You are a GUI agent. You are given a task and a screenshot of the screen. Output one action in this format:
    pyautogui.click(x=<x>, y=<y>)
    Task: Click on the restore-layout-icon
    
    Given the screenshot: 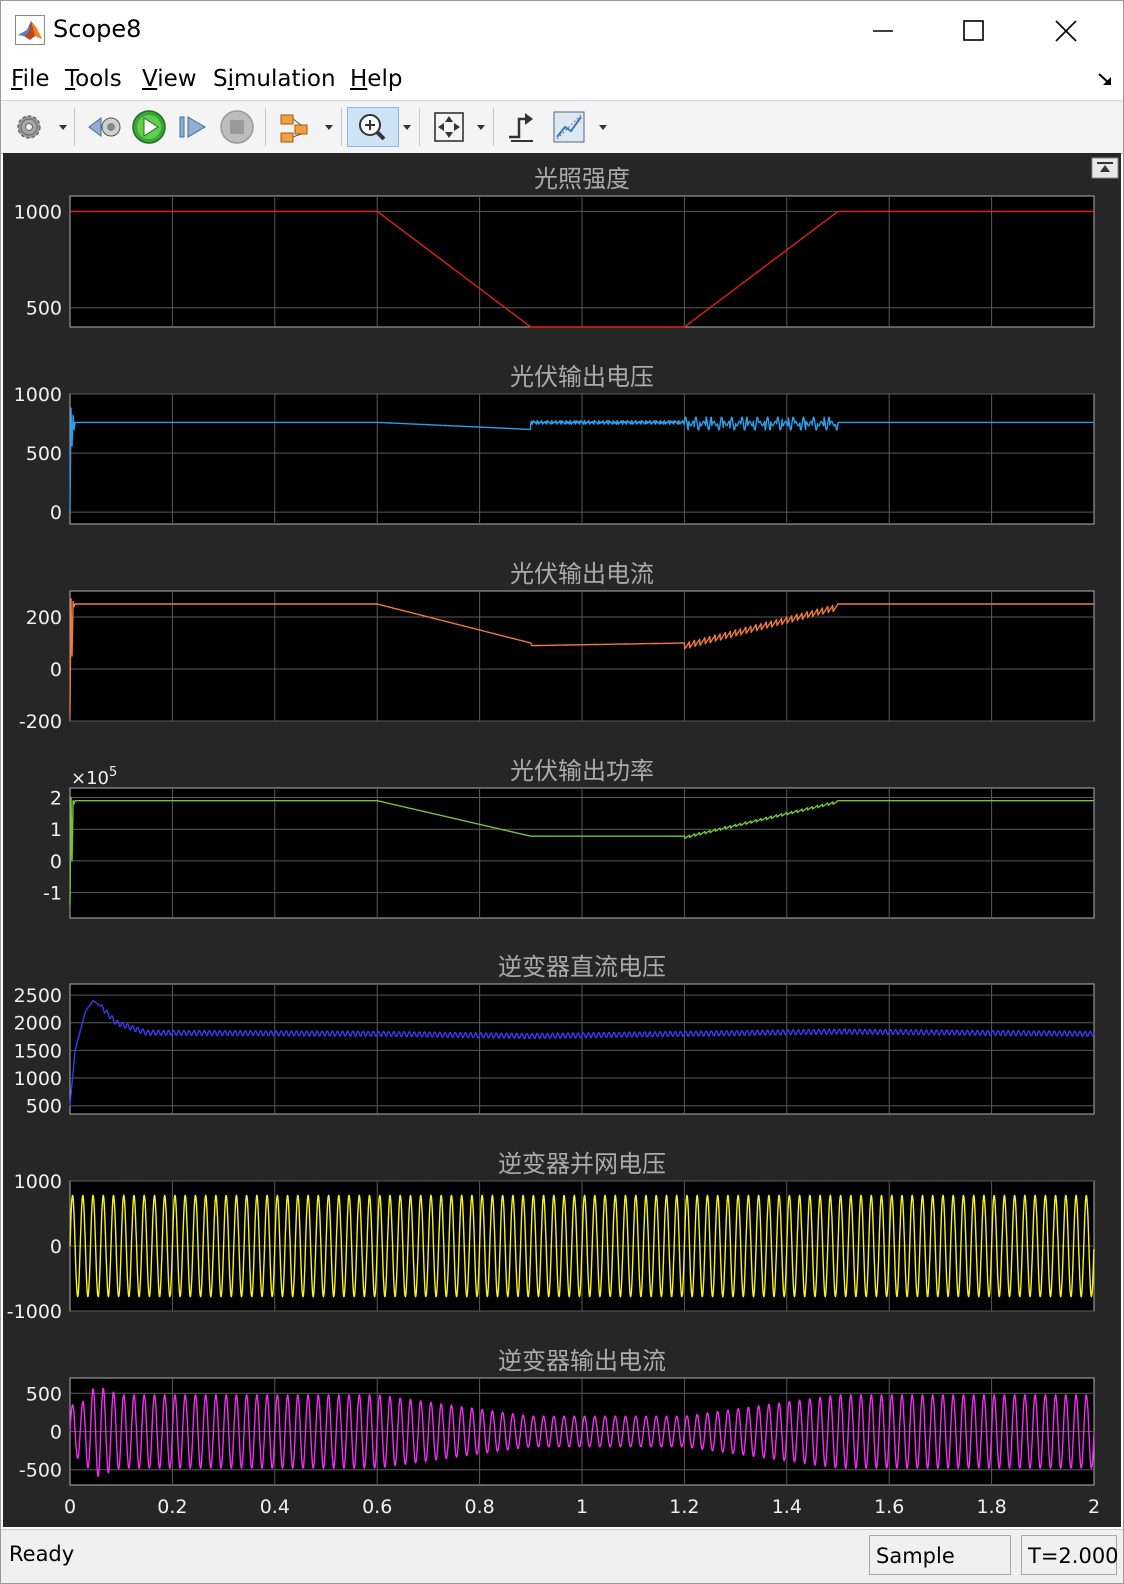 What is the action you would take?
    pyautogui.click(x=1105, y=168)
    